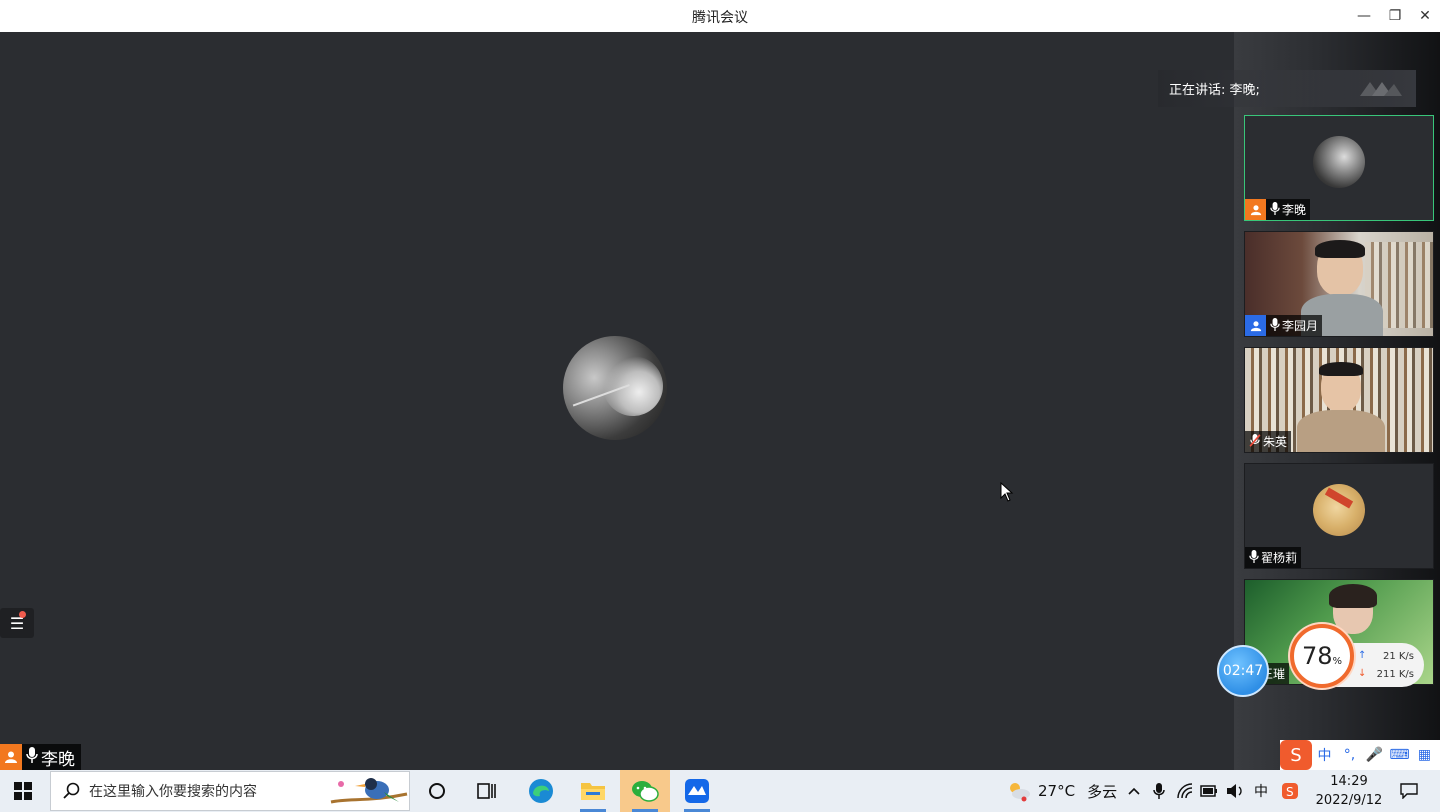 This screenshot has height=812, width=1440. I want to click on ime-toolbox-icon: ▦, so click(1424, 755).